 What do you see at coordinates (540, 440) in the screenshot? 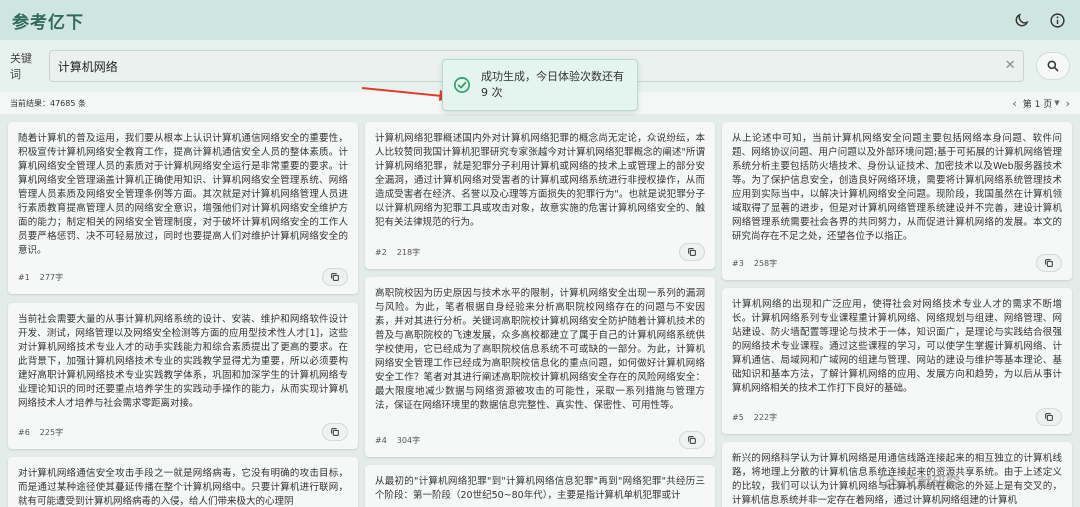
I see `card-footer: #4 304字` at bounding box center [540, 440].